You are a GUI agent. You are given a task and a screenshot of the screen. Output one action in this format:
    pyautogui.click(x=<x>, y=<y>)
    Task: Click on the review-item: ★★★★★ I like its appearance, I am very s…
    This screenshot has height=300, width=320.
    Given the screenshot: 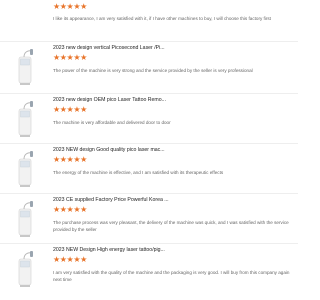 What is the action you would take?
    pyautogui.click(x=149, y=21)
    